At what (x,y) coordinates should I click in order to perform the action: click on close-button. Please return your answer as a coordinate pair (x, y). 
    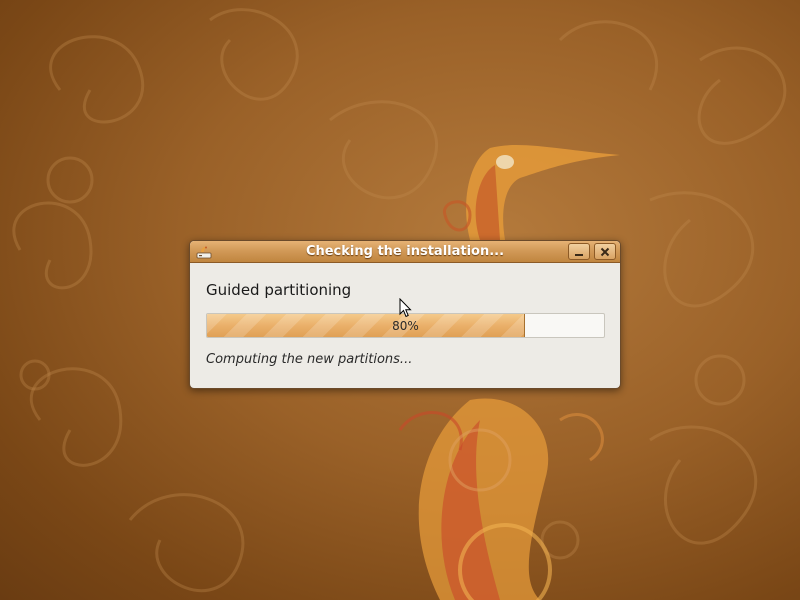
    Looking at the image, I should click on (605, 251).